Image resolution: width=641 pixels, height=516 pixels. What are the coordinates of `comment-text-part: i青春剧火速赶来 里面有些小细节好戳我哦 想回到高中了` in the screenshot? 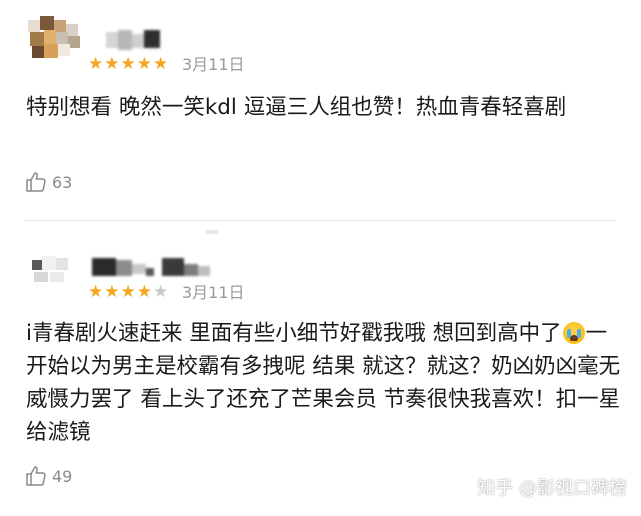 It's located at (294, 333).